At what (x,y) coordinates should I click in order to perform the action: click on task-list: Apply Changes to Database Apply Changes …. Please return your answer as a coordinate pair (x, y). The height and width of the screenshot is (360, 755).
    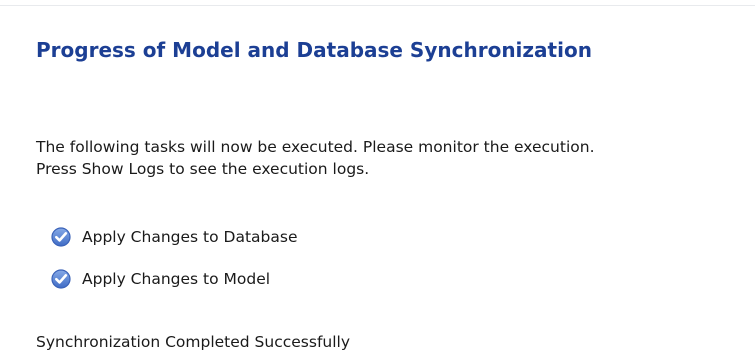
    Looking at the image, I should click on (173, 268).